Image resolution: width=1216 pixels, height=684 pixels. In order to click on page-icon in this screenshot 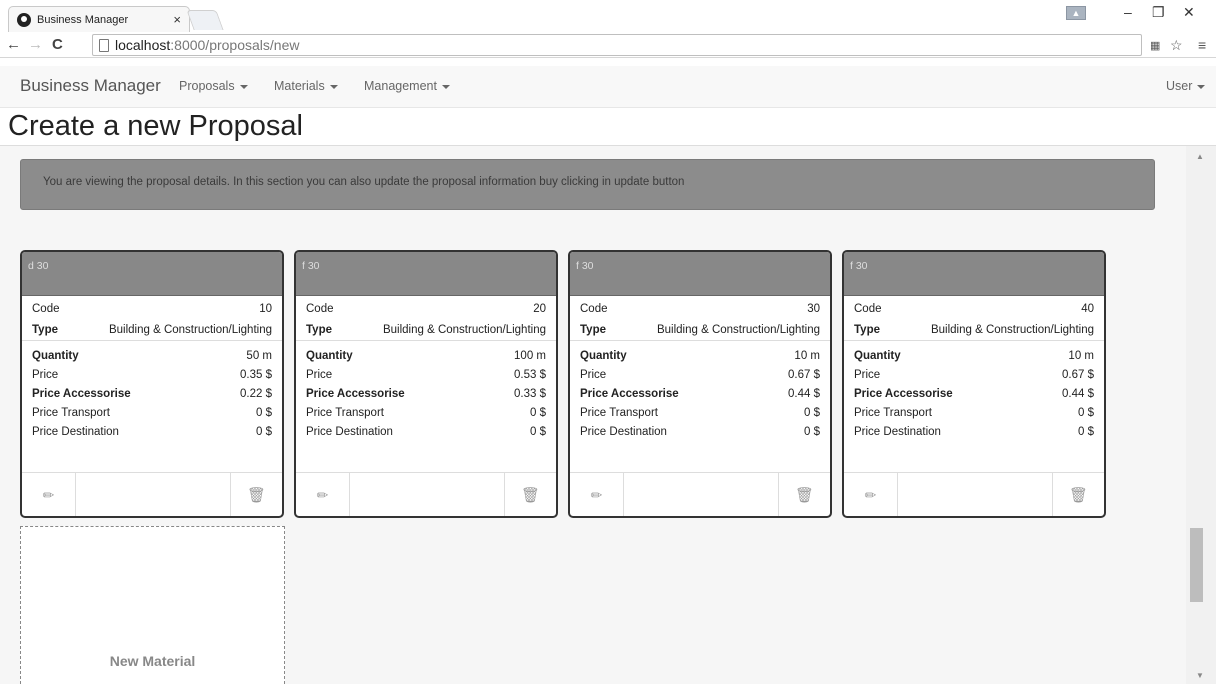, I will do `click(104, 45)`.